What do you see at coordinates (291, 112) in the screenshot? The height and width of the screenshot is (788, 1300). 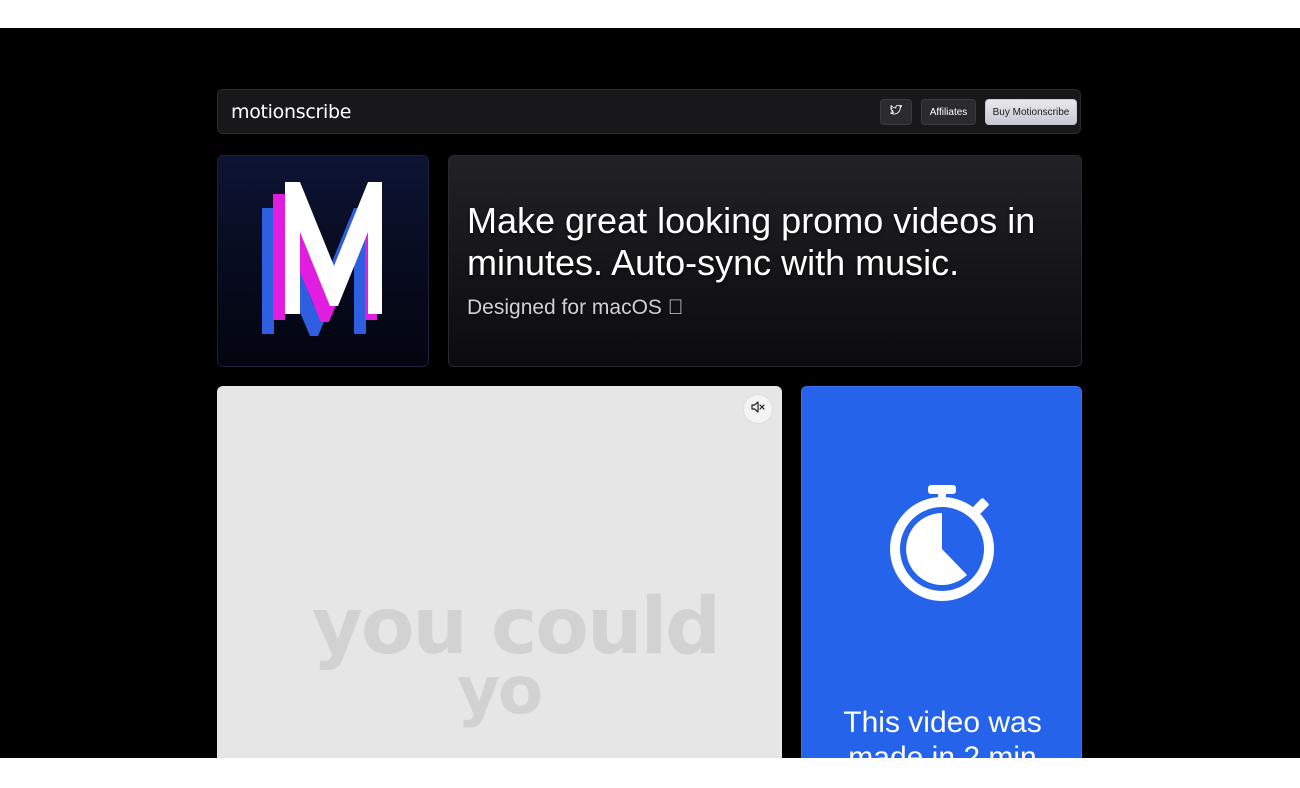 I see `site-logo: motionscribe` at bounding box center [291, 112].